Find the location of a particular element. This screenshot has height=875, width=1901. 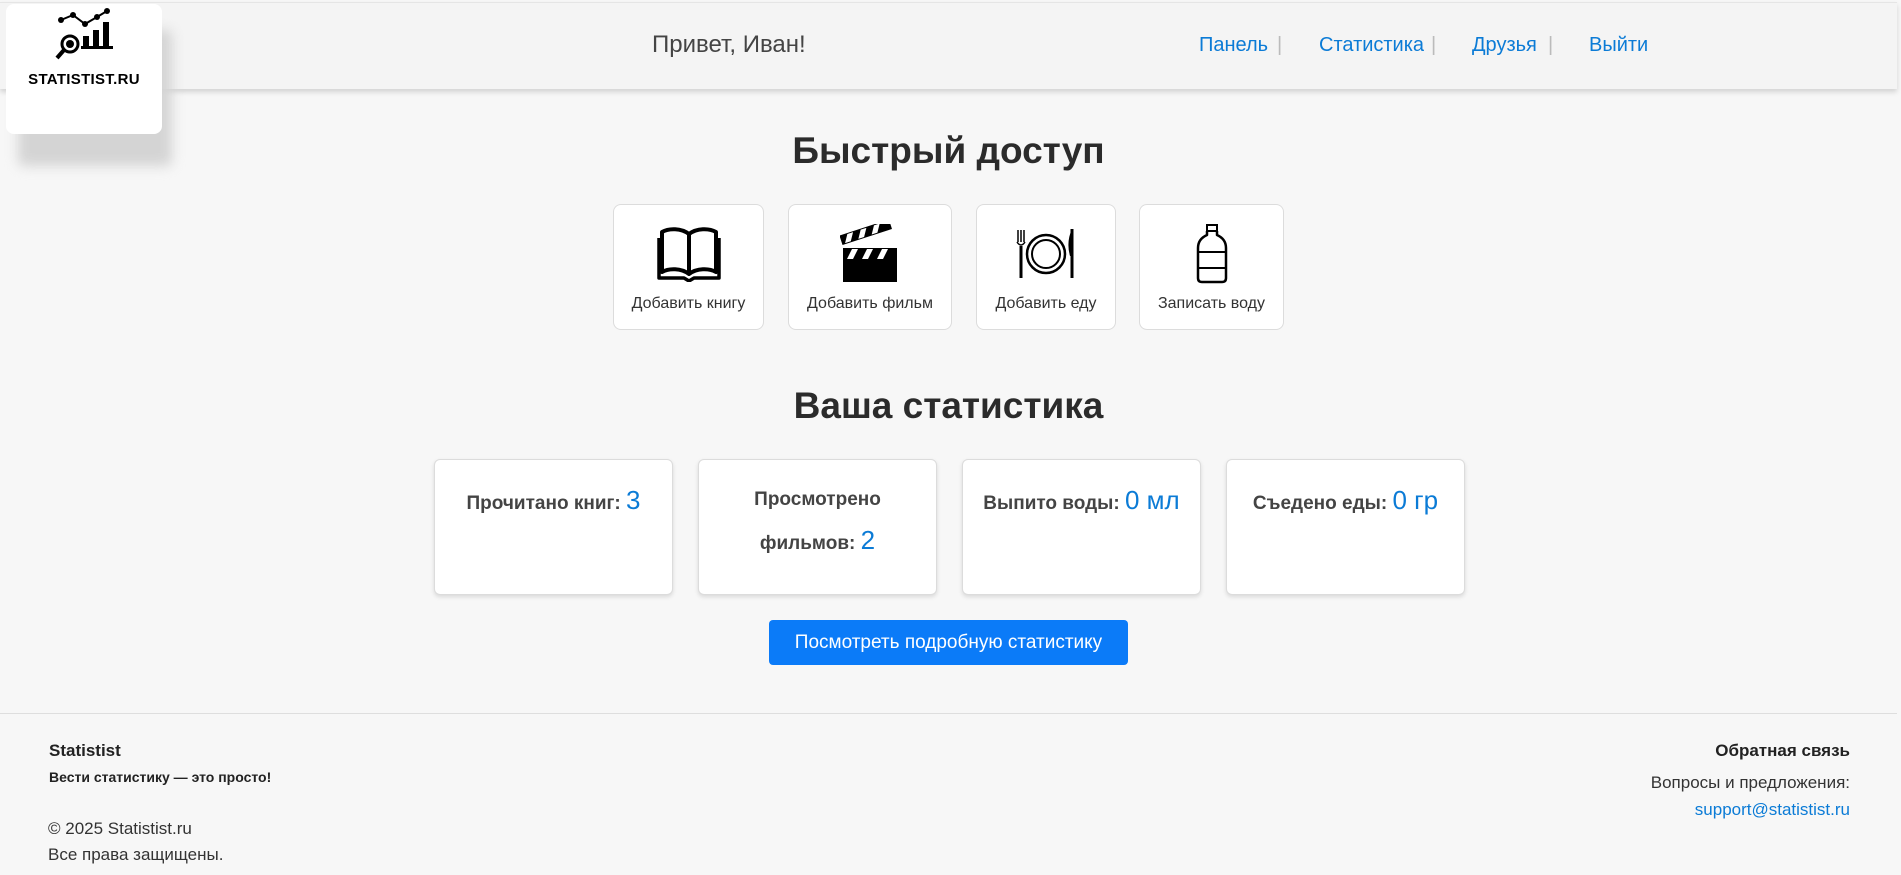

nav-statistics: Статистика is located at coordinates (1371, 45).